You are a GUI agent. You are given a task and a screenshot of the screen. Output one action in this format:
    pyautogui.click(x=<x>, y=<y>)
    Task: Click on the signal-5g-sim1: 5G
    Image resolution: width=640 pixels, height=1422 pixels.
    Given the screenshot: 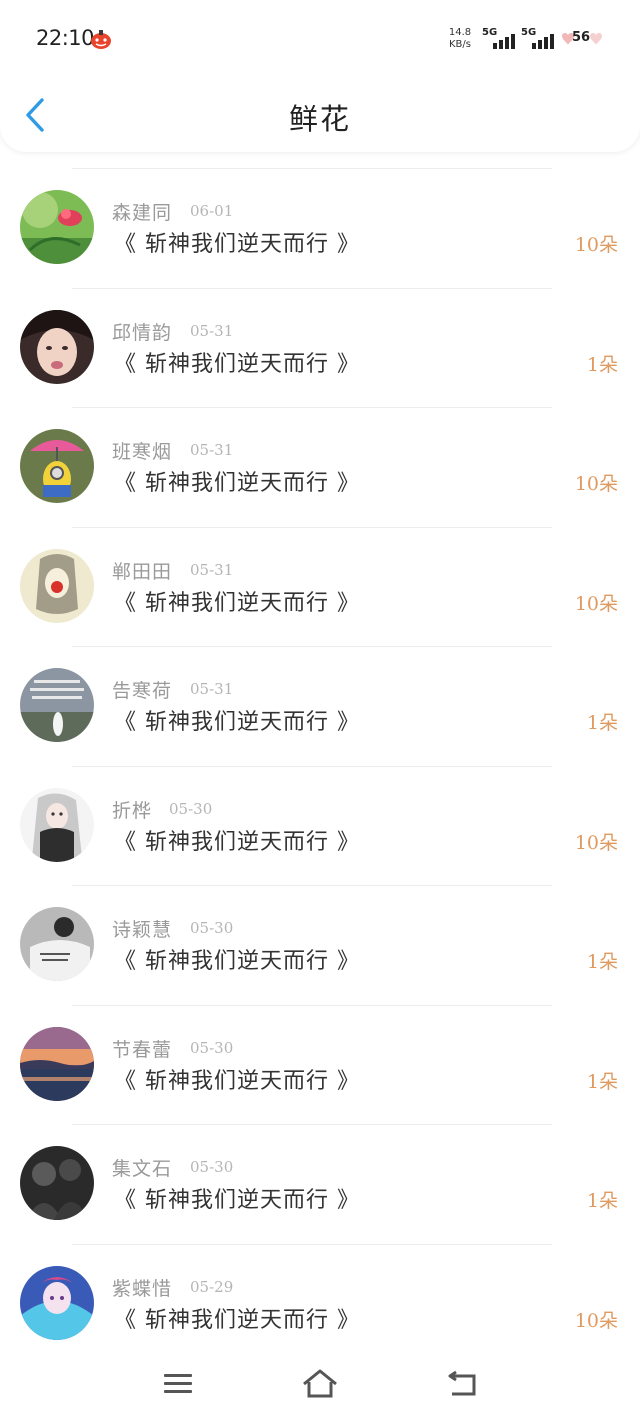 What is the action you would take?
    pyautogui.click(x=499, y=38)
    